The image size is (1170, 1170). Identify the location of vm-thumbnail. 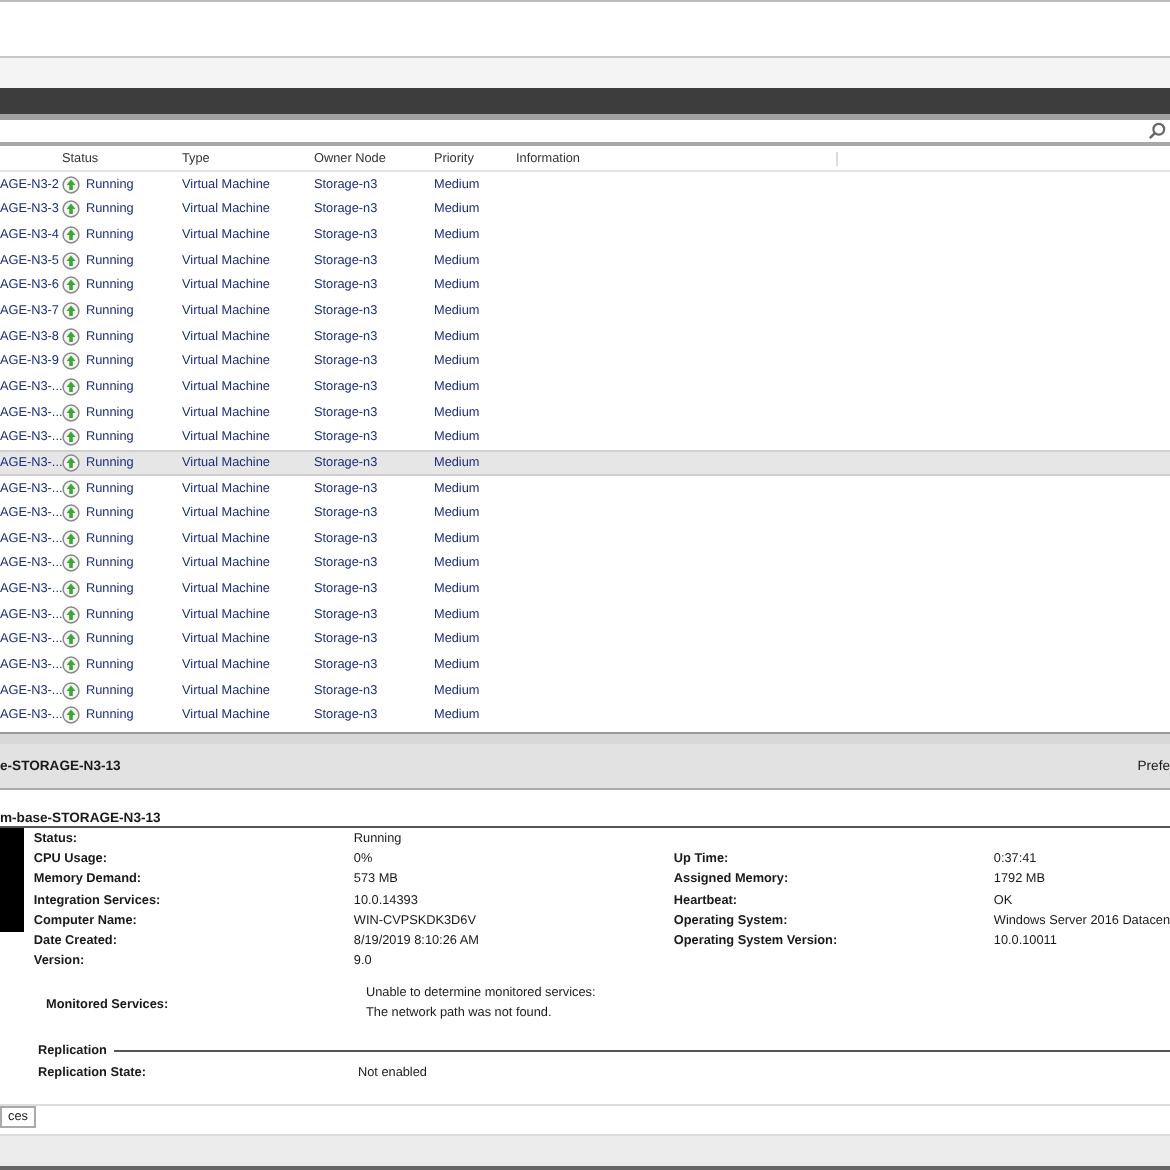
(12, 880).